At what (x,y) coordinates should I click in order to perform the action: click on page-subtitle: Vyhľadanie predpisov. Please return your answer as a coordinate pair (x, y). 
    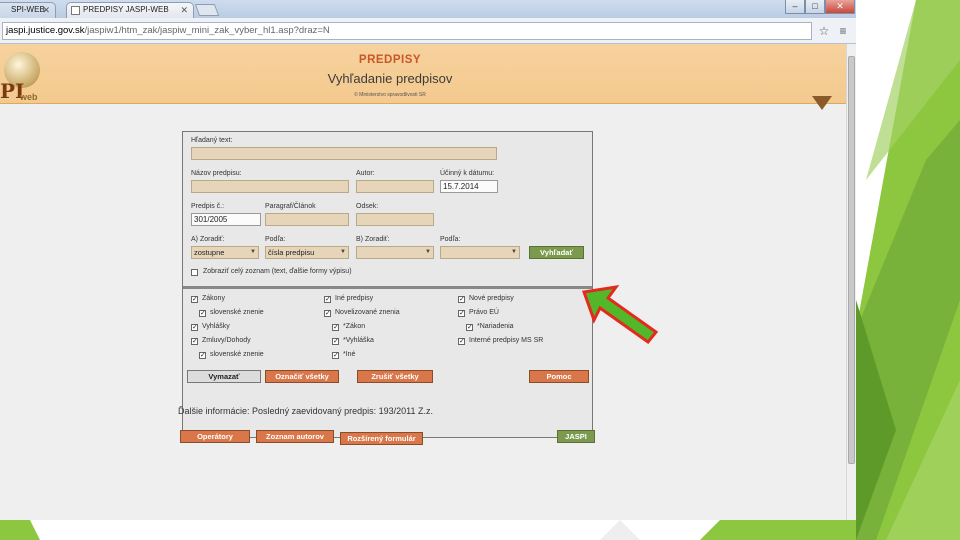
    Looking at the image, I should click on (390, 78).